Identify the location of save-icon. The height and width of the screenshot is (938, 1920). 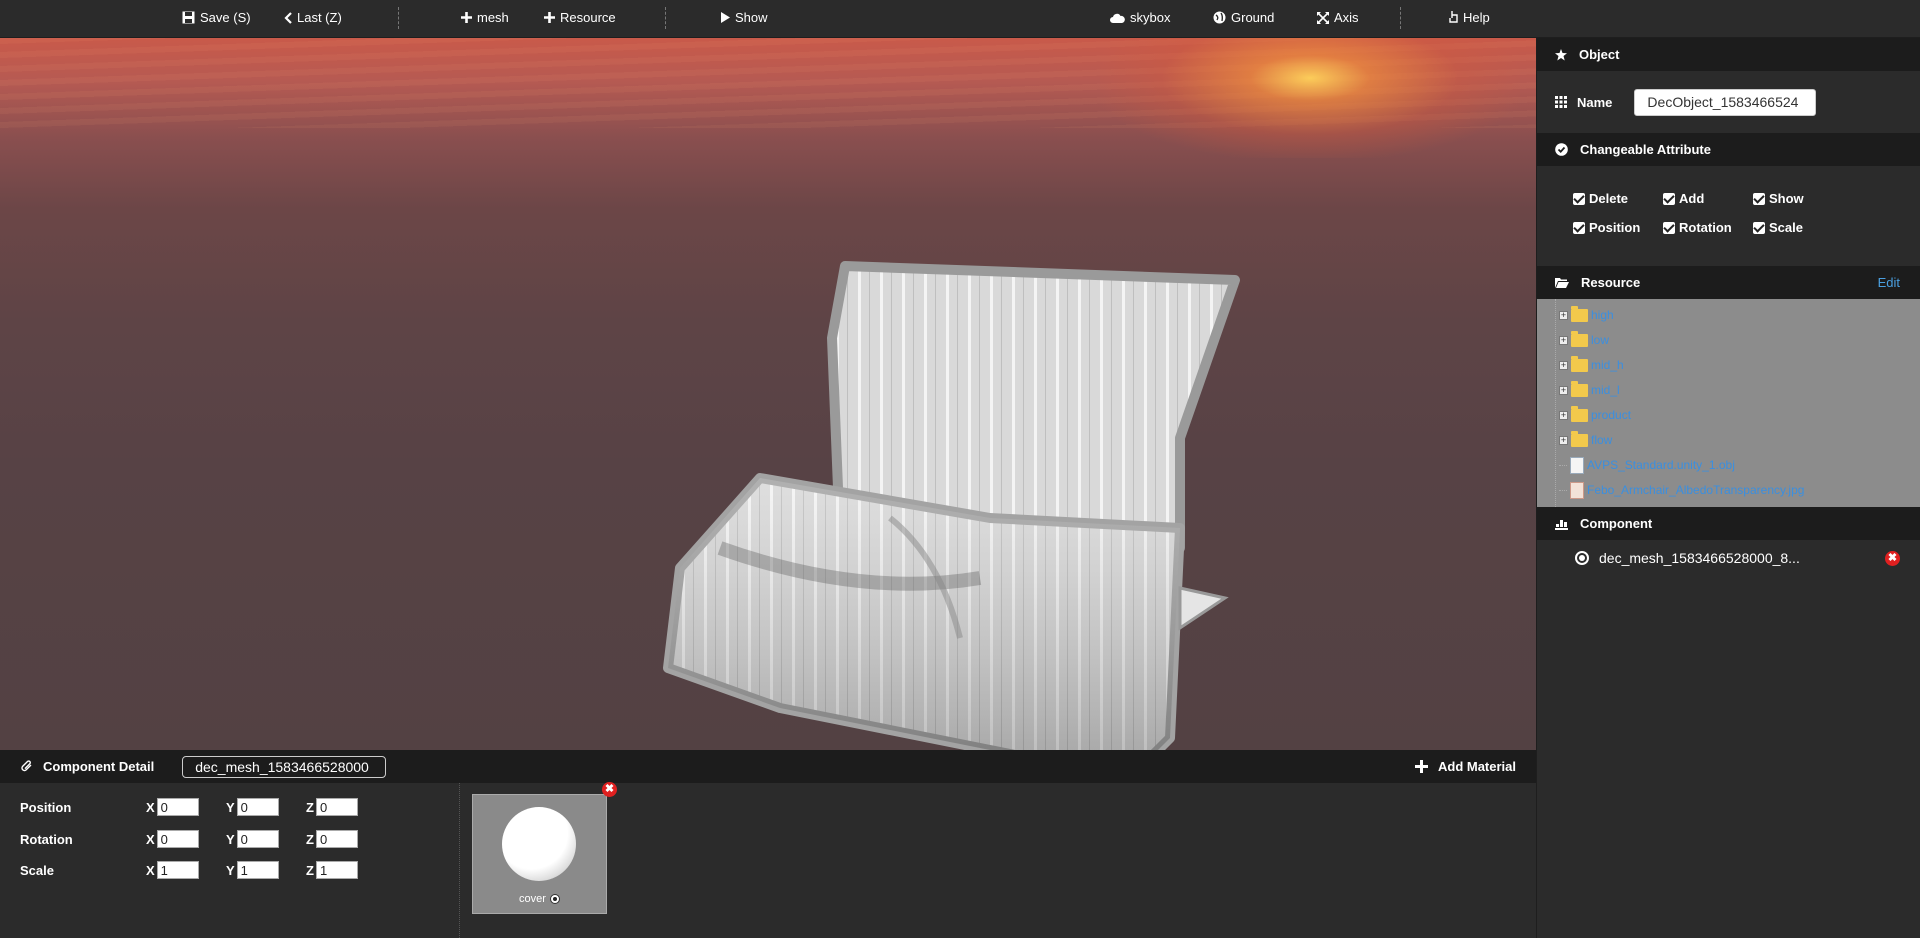
(188, 17).